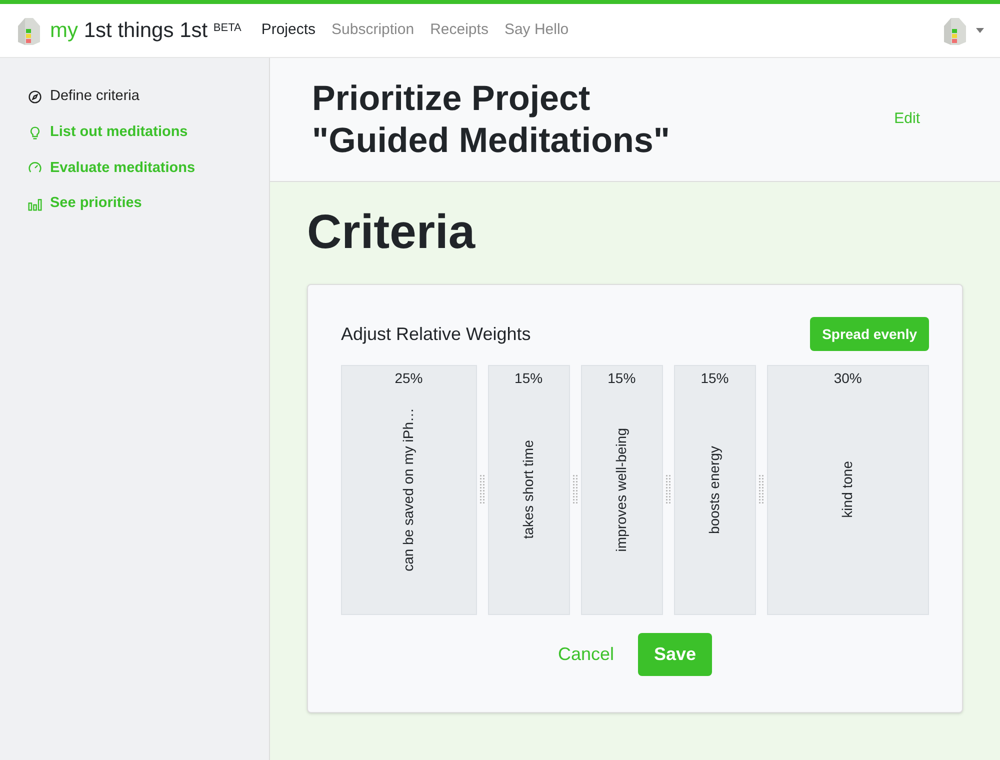 Image resolution: width=1000 pixels, height=760 pixels. Describe the element at coordinates (373, 30) in the screenshot. I see `nav-link: Subscription` at that location.